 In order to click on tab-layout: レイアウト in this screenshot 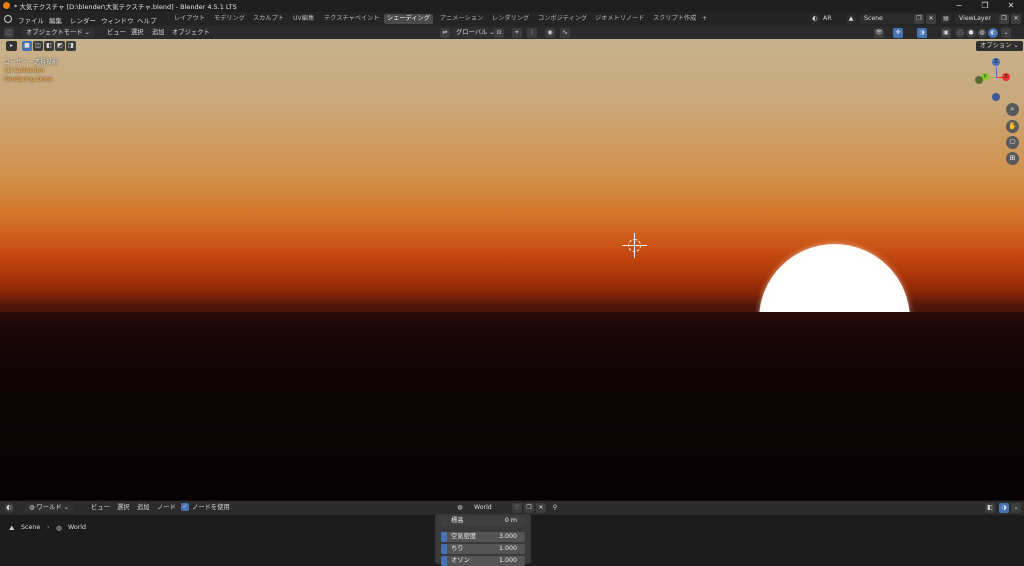, I will do `click(189, 19)`.